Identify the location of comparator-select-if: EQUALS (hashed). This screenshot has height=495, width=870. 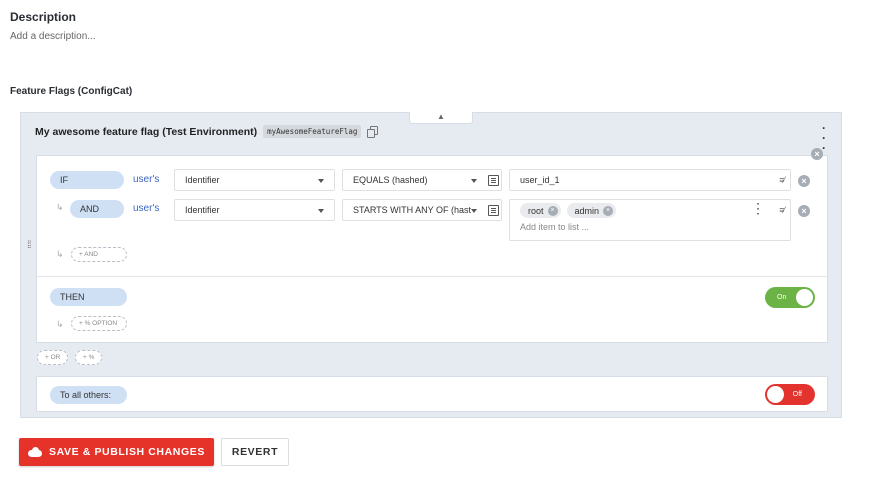
(422, 180).